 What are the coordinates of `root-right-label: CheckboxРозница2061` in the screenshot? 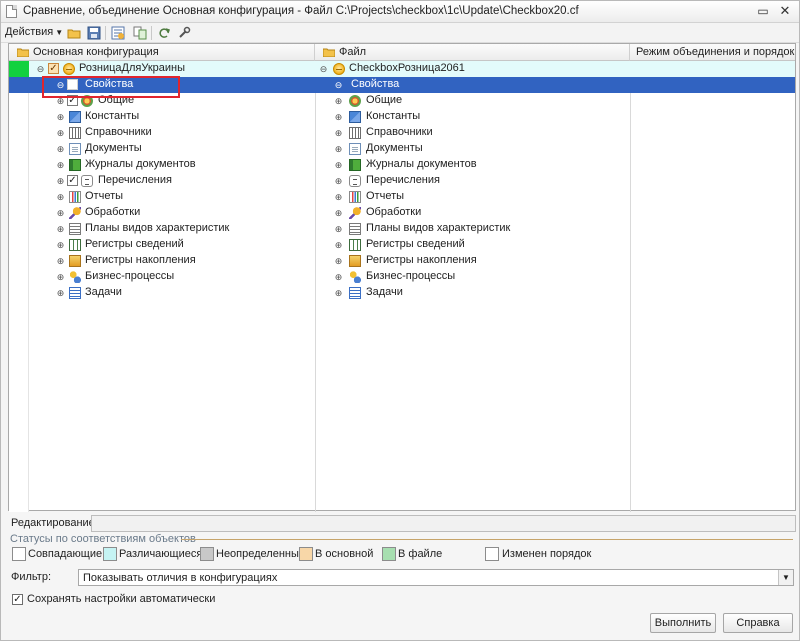 It's located at (407, 68).